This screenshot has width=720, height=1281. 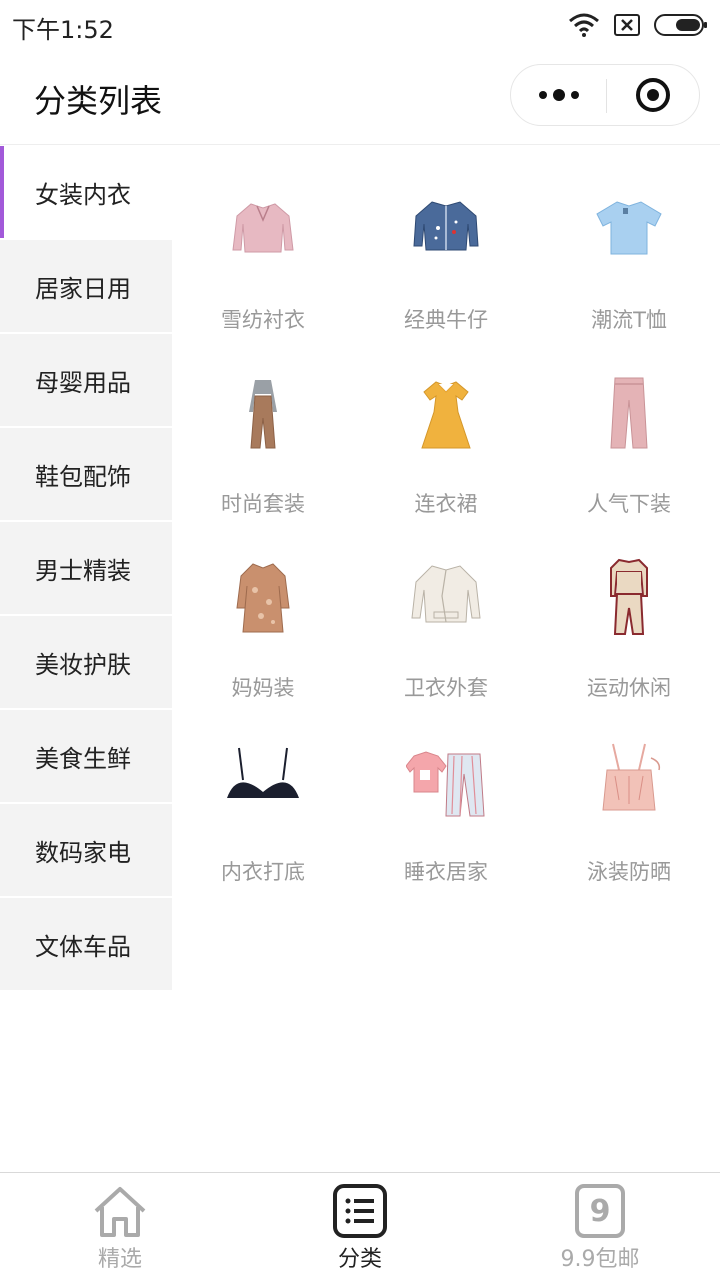 I want to click on outfit-set-image, so click(x=263, y=414).